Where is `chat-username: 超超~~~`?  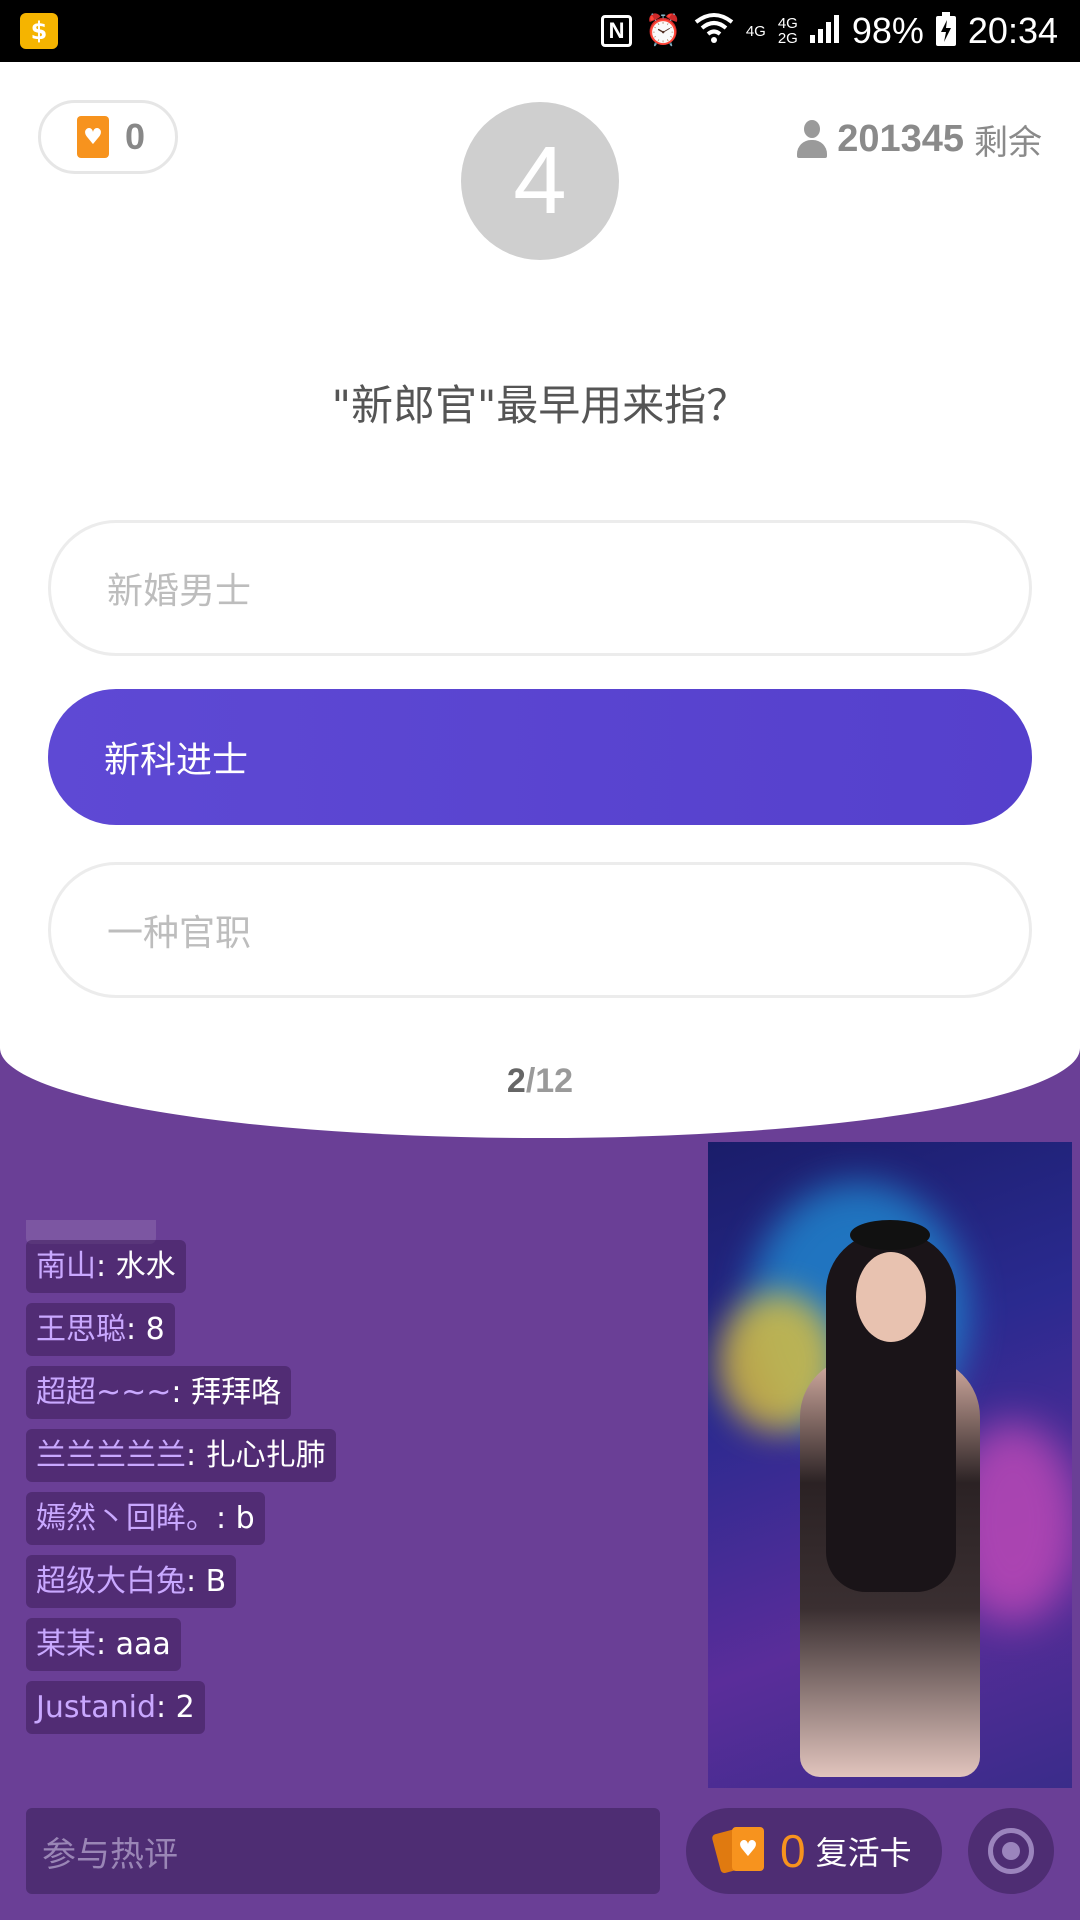
chat-username: 超超~~~ is located at coordinates (104, 1392).